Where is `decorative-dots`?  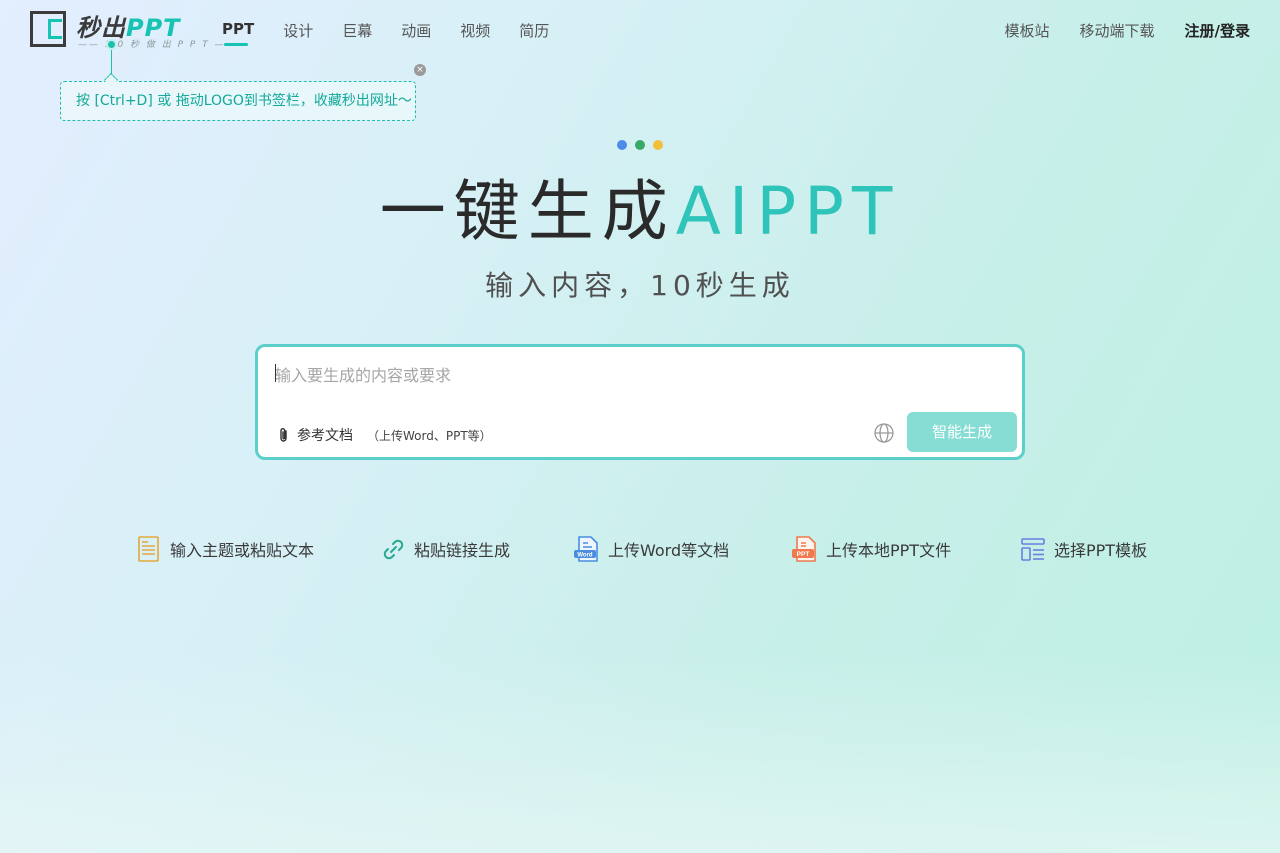
decorative-dots is located at coordinates (644, 145).